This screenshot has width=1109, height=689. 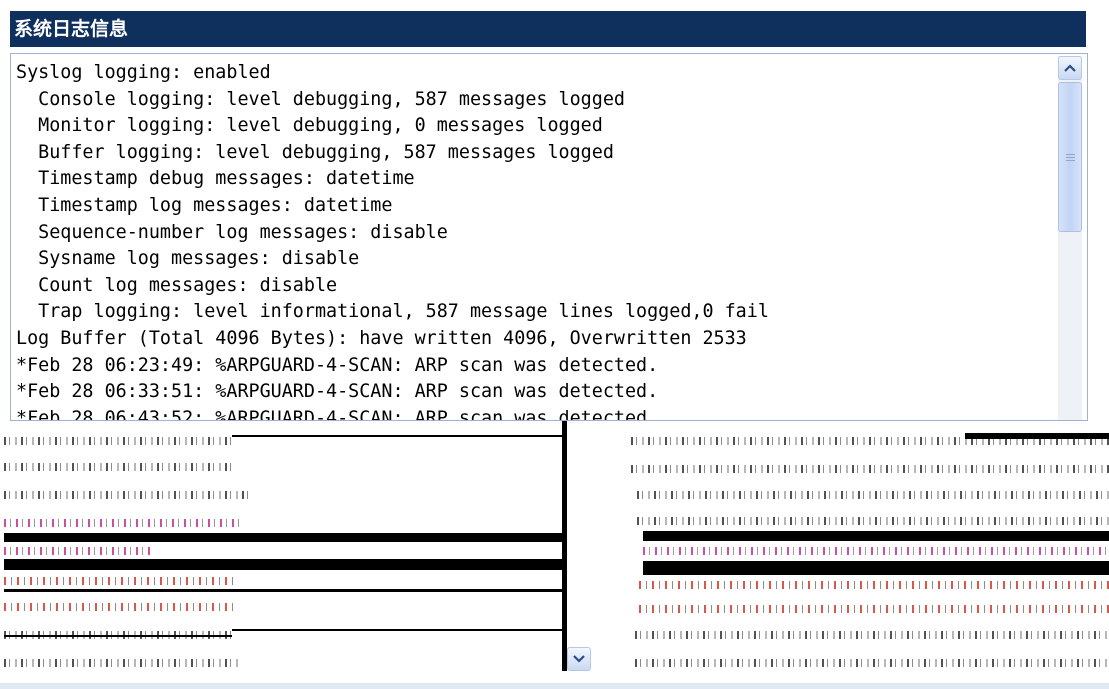 I want to click on log-line: Sequence-number log messages: disable, so click(x=232, y=232).